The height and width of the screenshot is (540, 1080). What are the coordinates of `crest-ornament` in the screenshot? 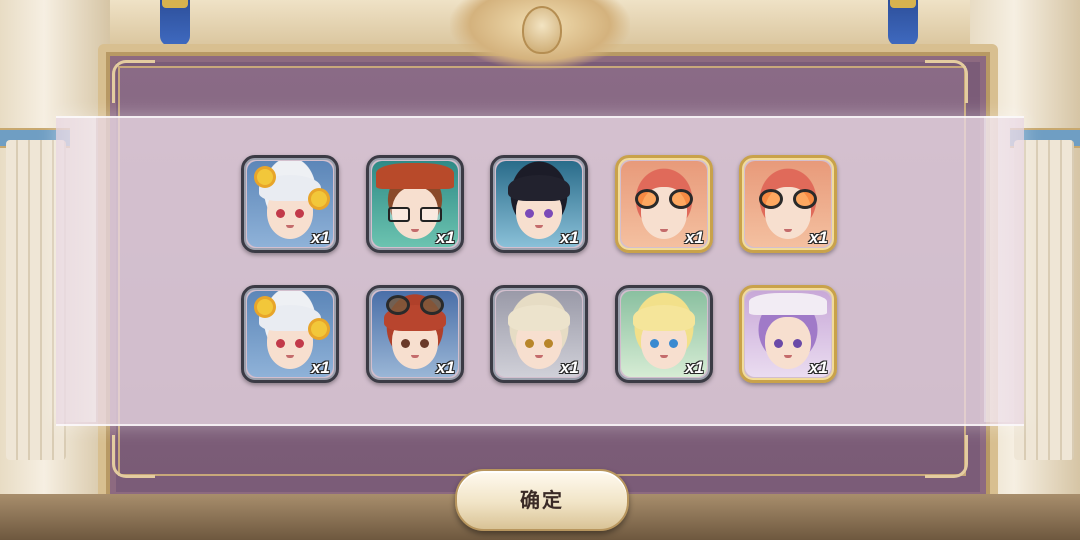 It's located at (540, 35).